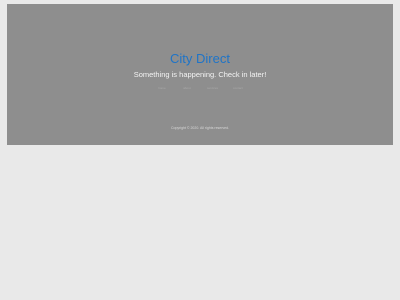  Describe the element at coordinates (200, 58) in the screenshot. I see `site-title: City Direct` at that location.